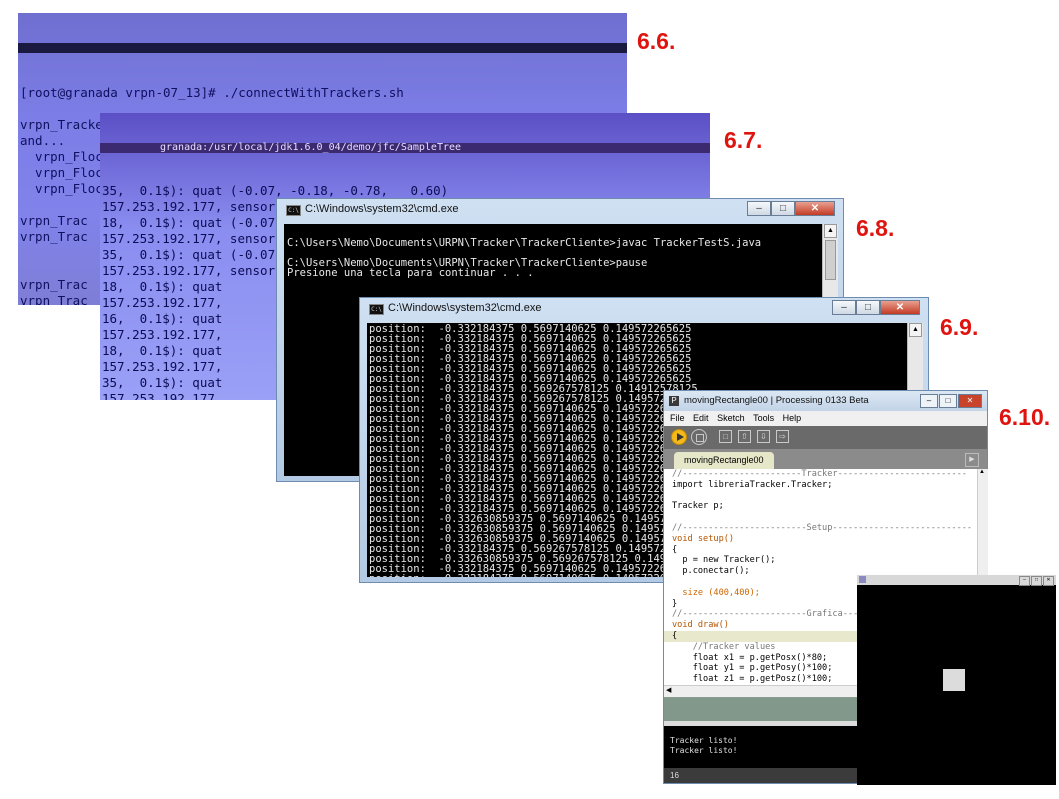 The image size is (1059, 799). What do you see at coordinates (701, 418) in the screenshot?
I see `menu-edit: Edit` at bounding box center [701, 418].